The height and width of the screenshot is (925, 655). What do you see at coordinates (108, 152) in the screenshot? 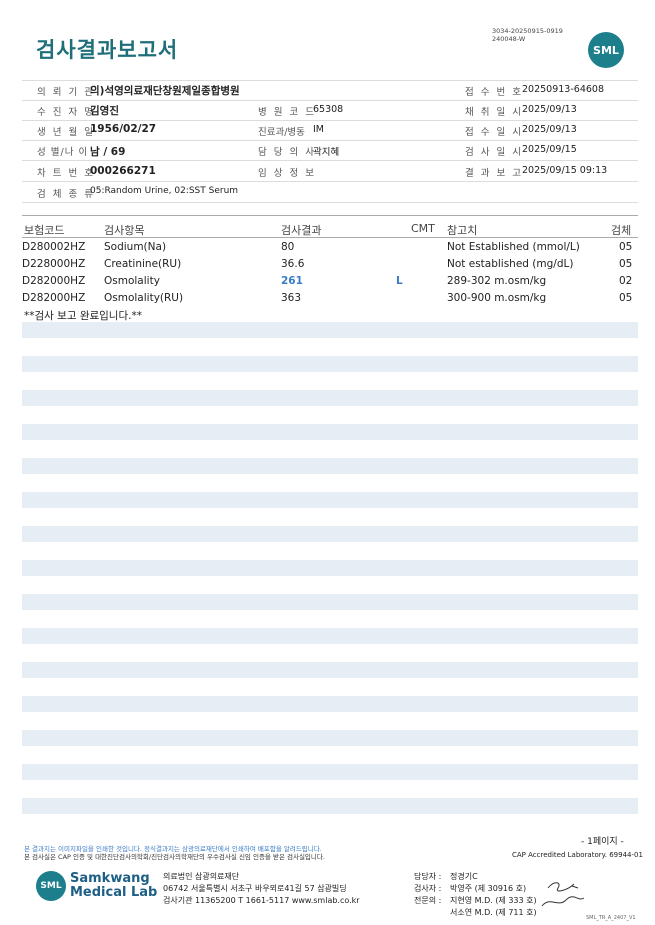
I see `sex-age-value: 남 / 69` at bounding box center [108, 152].